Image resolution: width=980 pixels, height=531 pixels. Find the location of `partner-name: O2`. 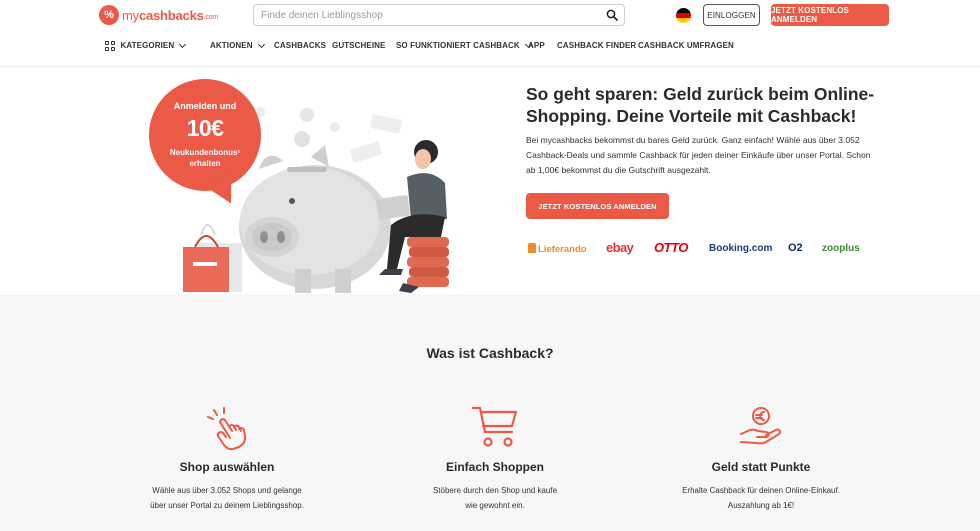

partner-name: O2 is located at coordinates (795, 248).